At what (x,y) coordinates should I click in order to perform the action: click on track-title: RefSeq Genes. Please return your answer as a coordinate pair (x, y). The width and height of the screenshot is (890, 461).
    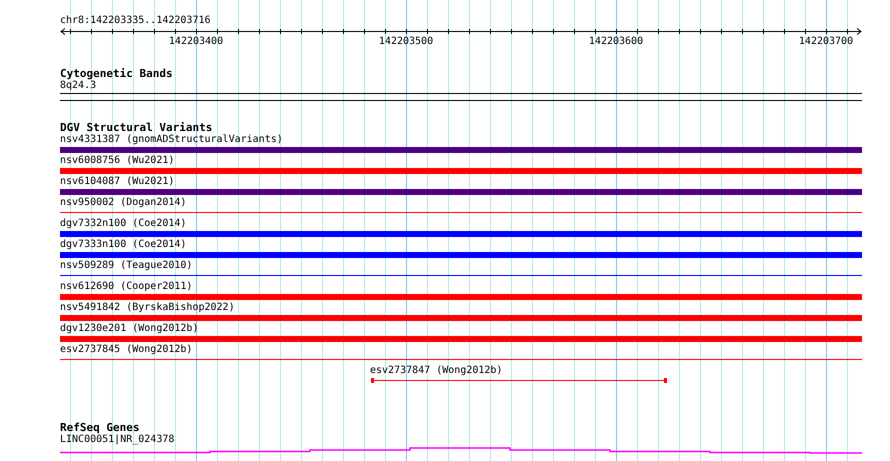
    Looking at the image, I should click on (100, 428).